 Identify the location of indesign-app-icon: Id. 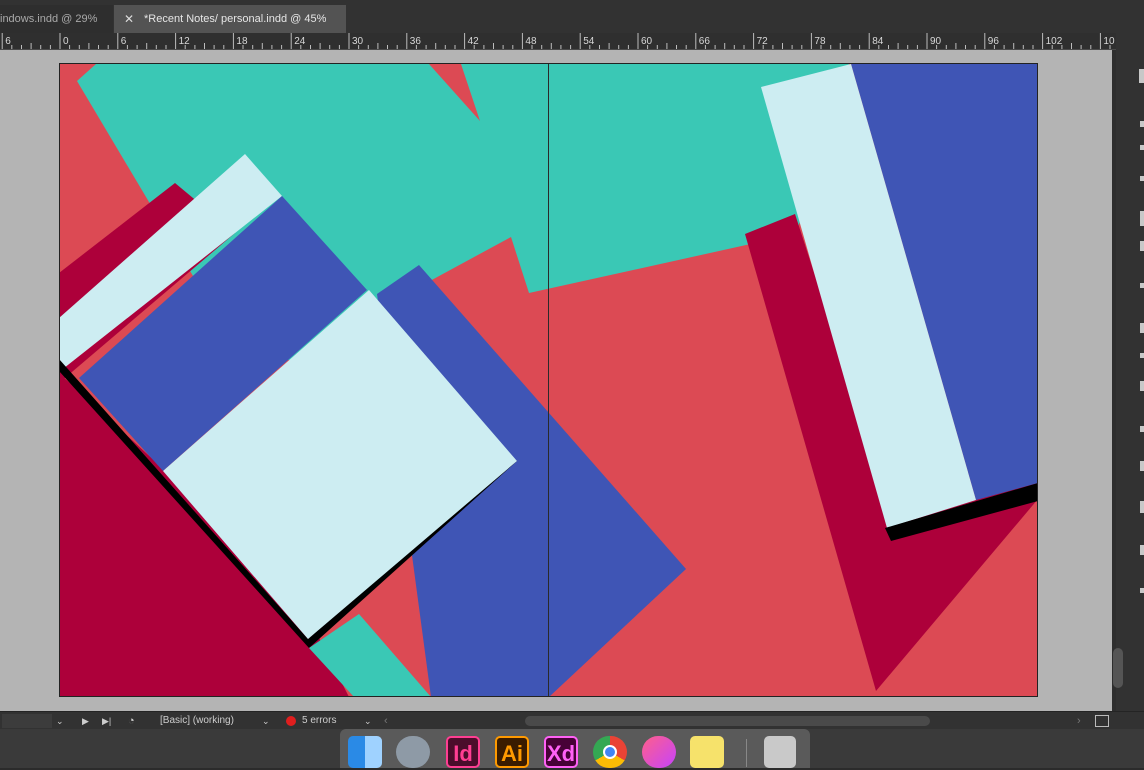
(463, 752).